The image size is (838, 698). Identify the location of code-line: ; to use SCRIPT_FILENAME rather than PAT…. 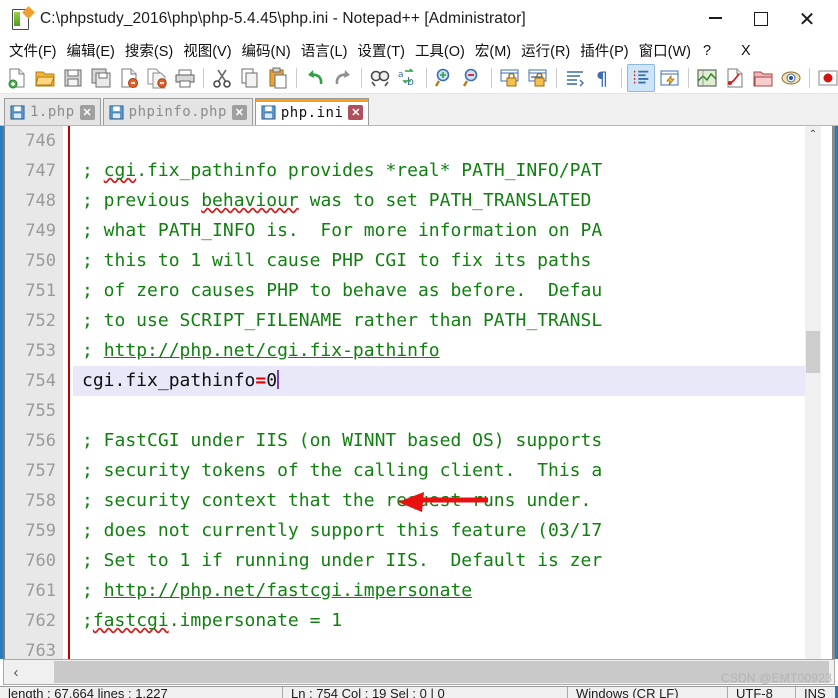
(439, 321).